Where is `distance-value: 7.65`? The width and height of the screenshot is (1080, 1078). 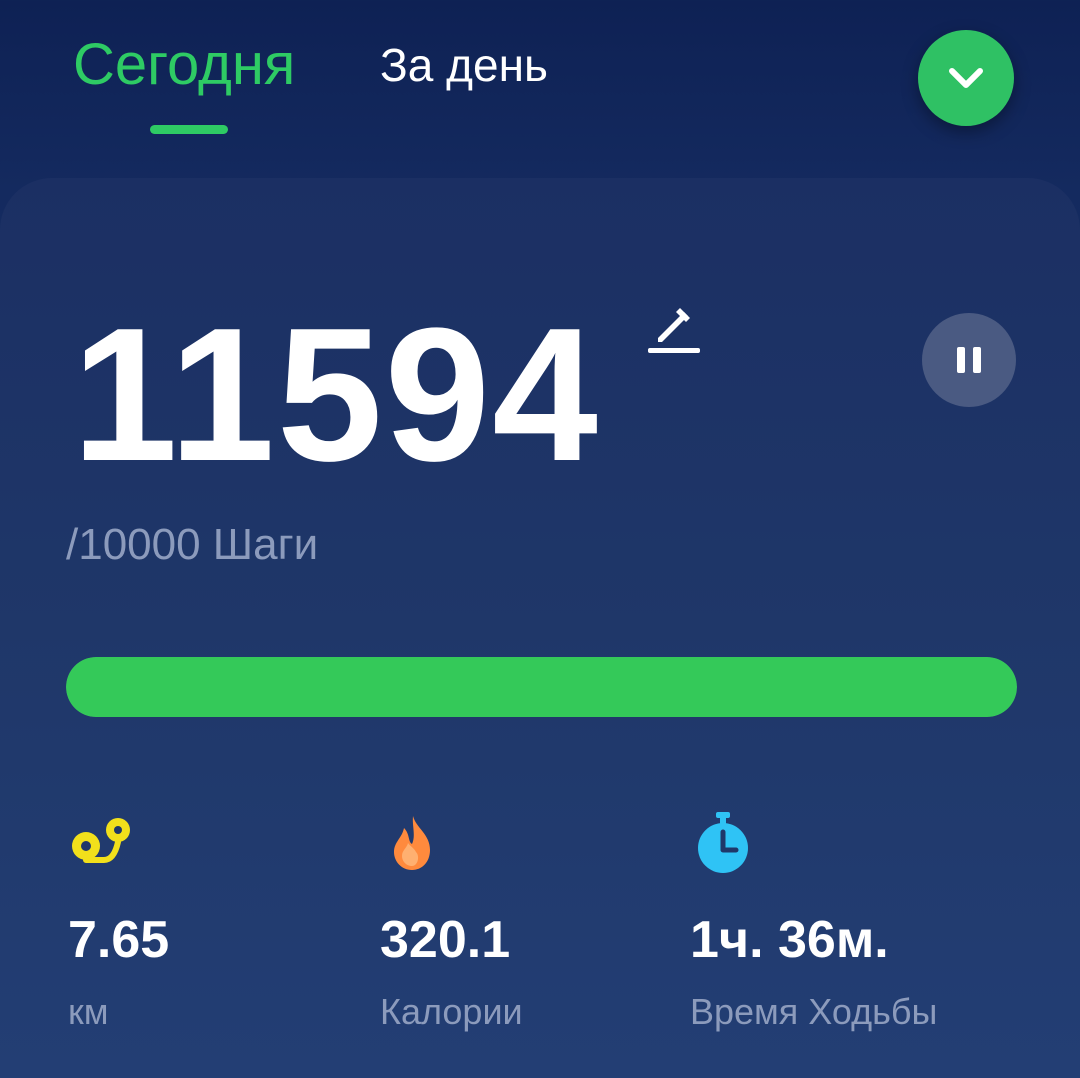
distance-value: 7.65 is located at coordinates (119, 940).